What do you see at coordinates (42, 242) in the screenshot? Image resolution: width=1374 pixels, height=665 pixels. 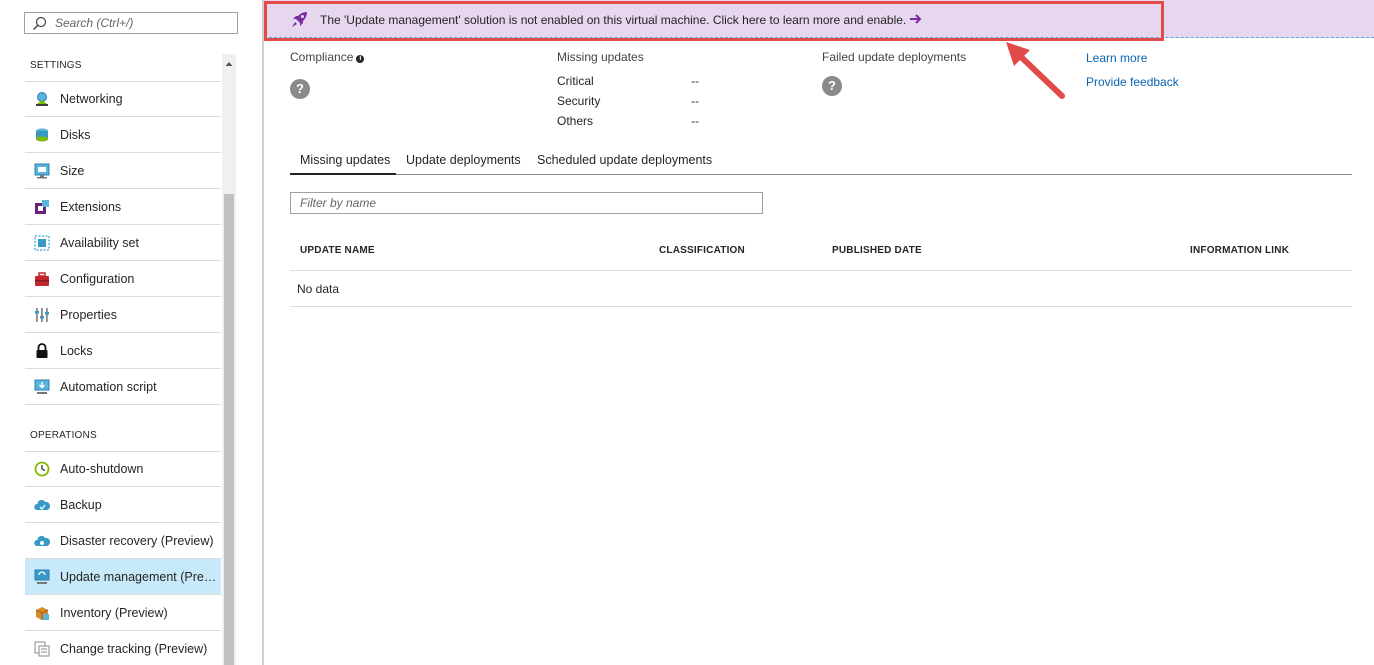 I see `availability-set-icon` at bounding box center [42, 242].